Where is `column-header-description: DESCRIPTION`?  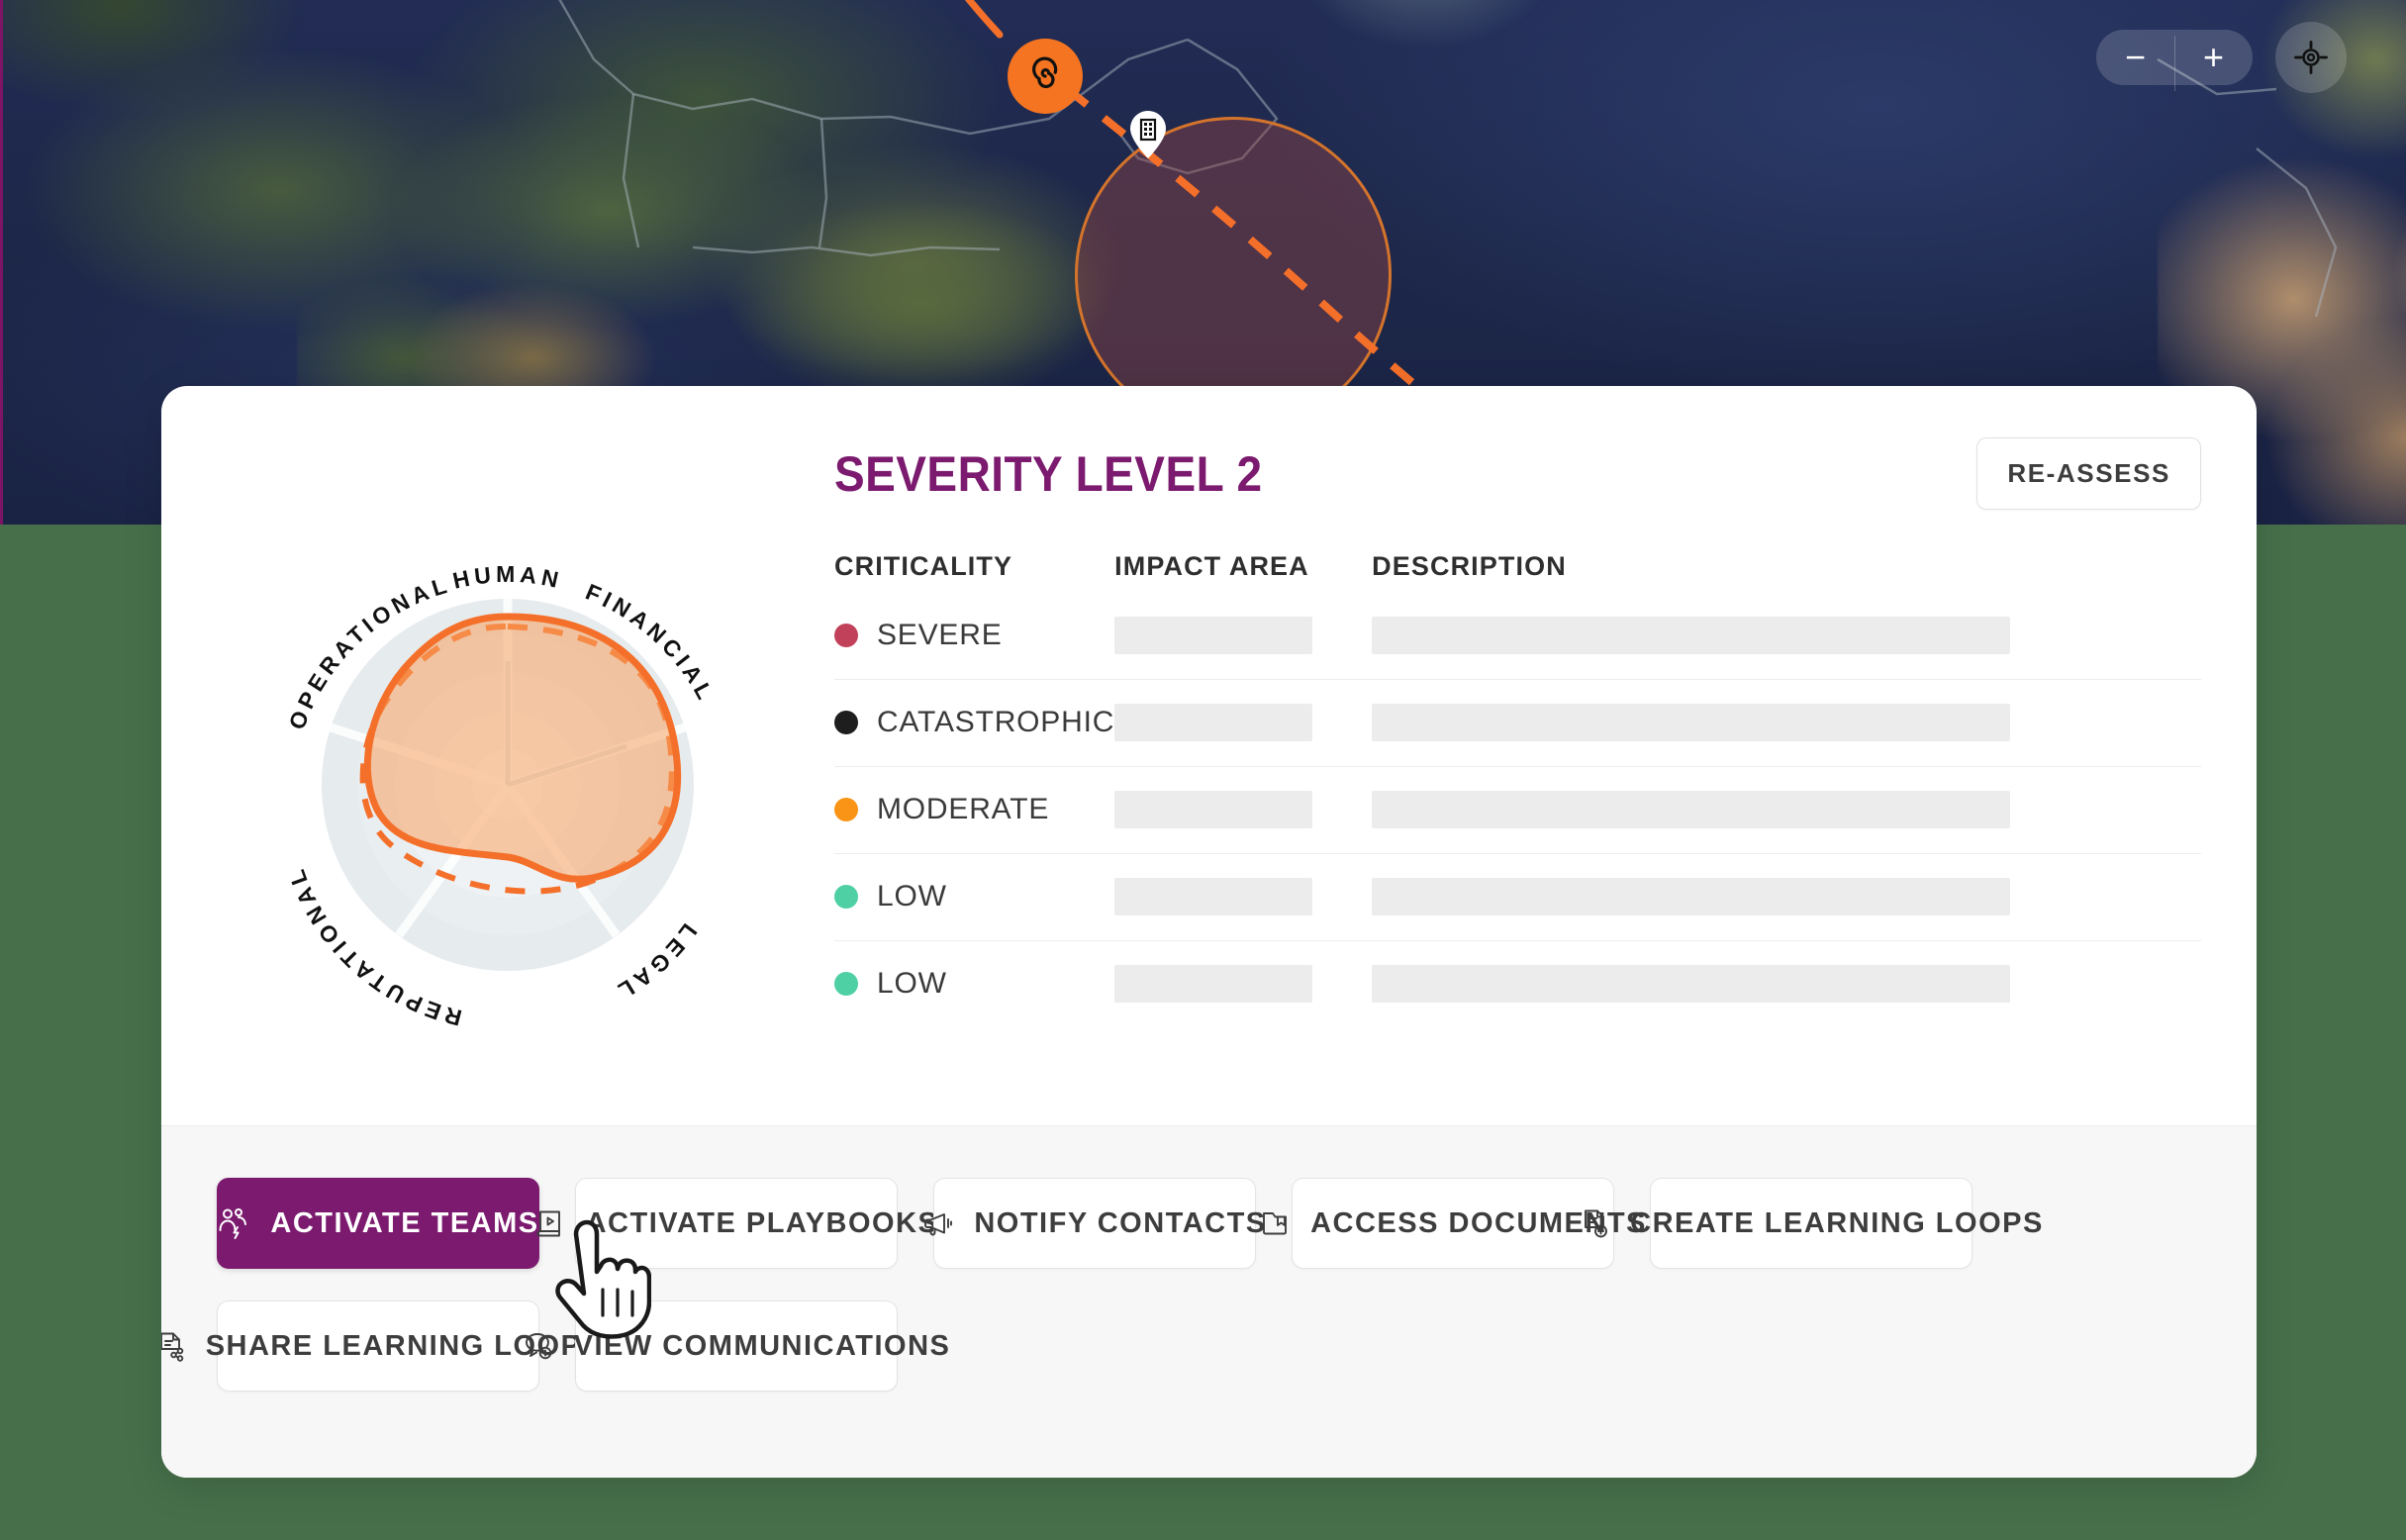
column-header-description: DESCRIPTION is located at coordinates (1469, 566).